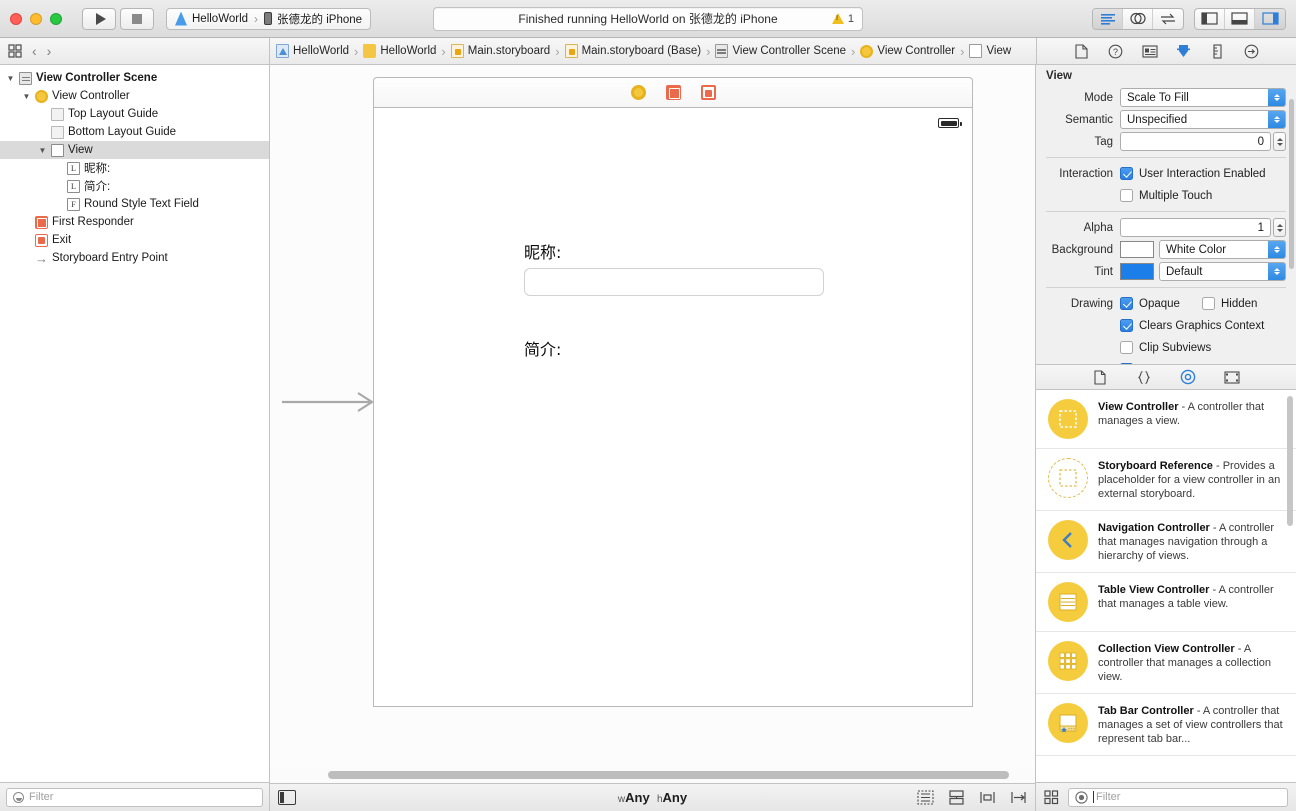 This screenshot has height=811, width=1296. Describe the element at coordinates (1252, 51) in the screenshot. I see `connections-inspector-tab` at that location.